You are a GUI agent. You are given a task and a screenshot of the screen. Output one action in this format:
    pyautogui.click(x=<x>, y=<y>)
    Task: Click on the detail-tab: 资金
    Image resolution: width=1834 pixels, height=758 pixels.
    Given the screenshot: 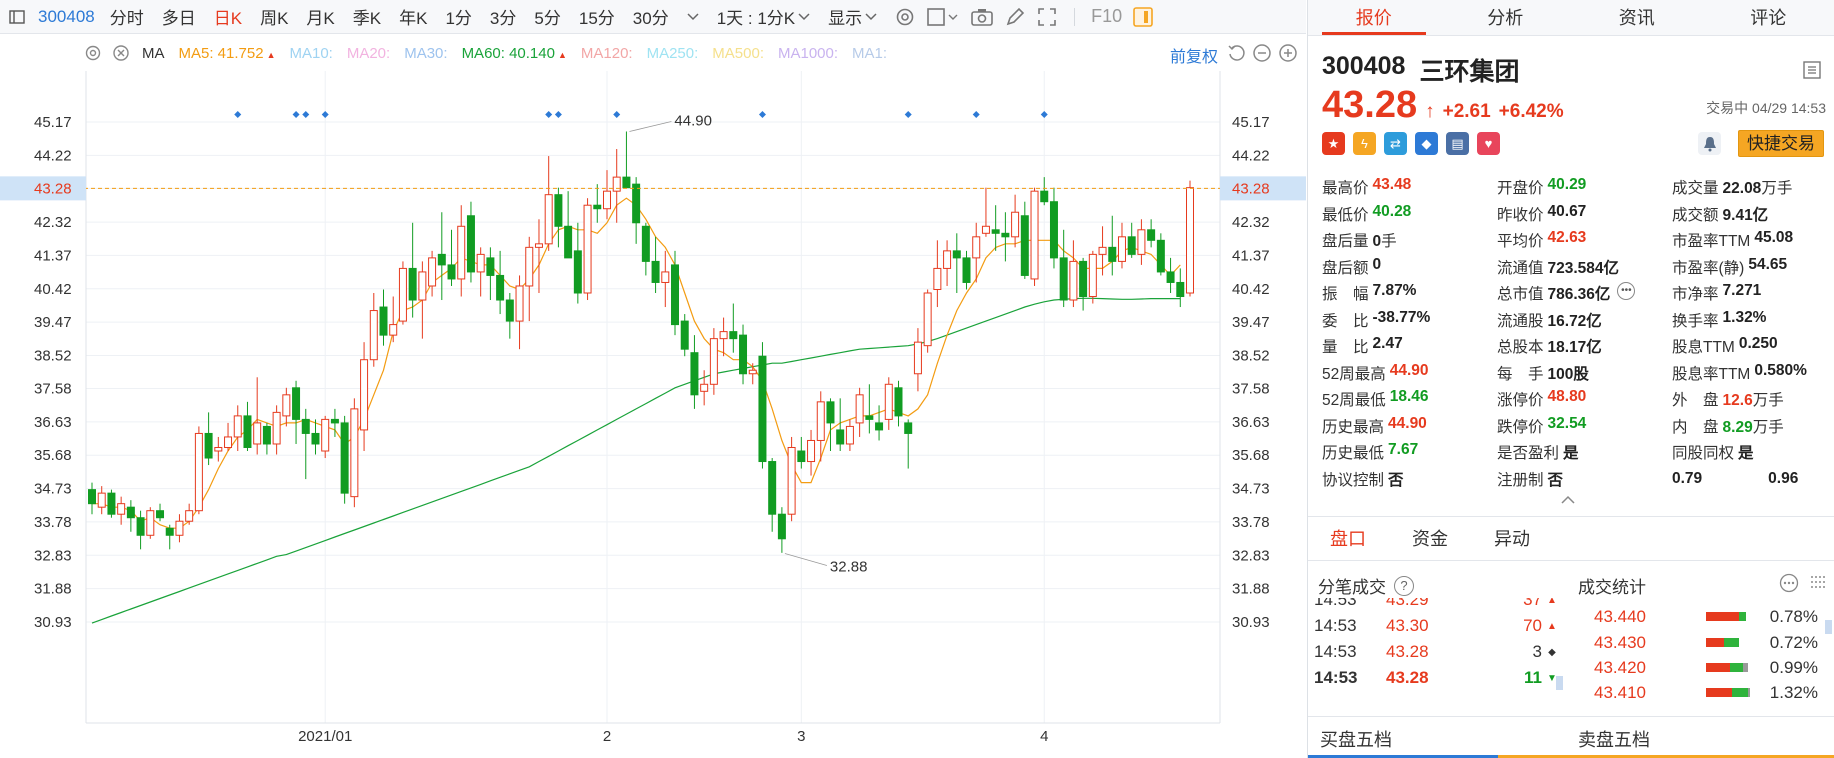 What is the action you would take?
    pyautogui.click(x=1430, y=538)
    